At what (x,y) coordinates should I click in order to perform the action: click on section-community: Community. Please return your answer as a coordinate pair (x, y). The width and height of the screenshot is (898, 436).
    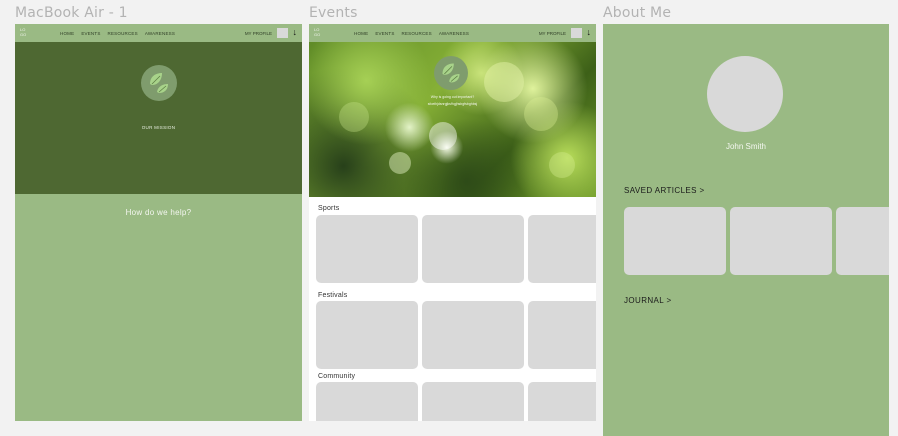
    Looking at the image, I should click on (337, 376).